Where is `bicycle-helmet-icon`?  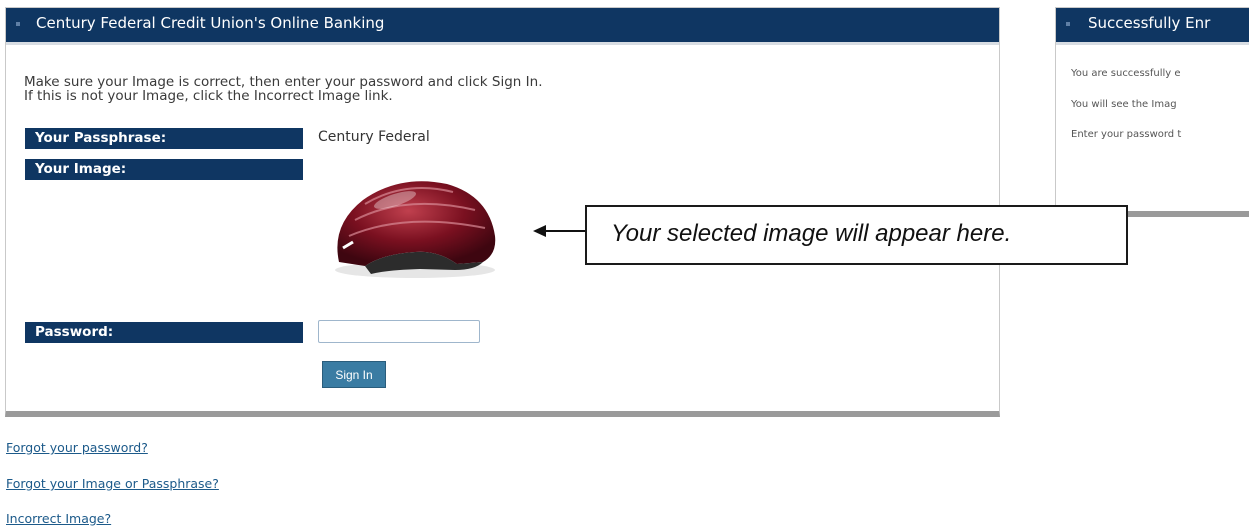 bicycle-helmet-icon is located at coordinates (415, 229).